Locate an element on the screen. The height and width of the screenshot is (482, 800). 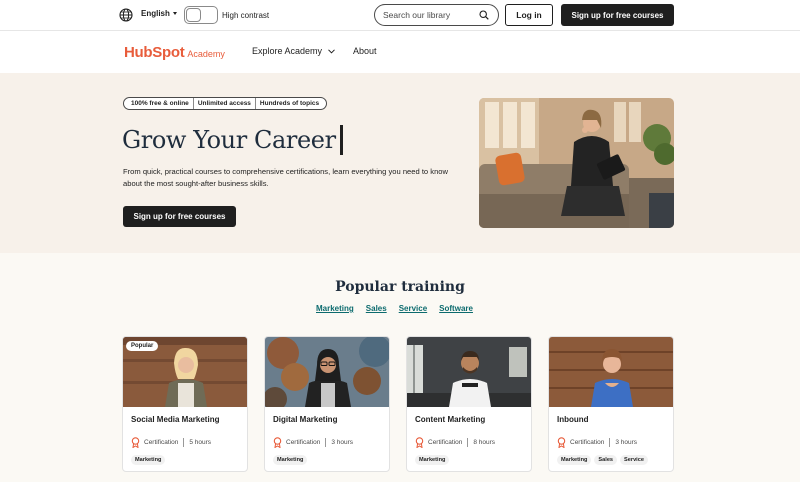
course-duration: 8 hours is located at coordinates (484, 442).